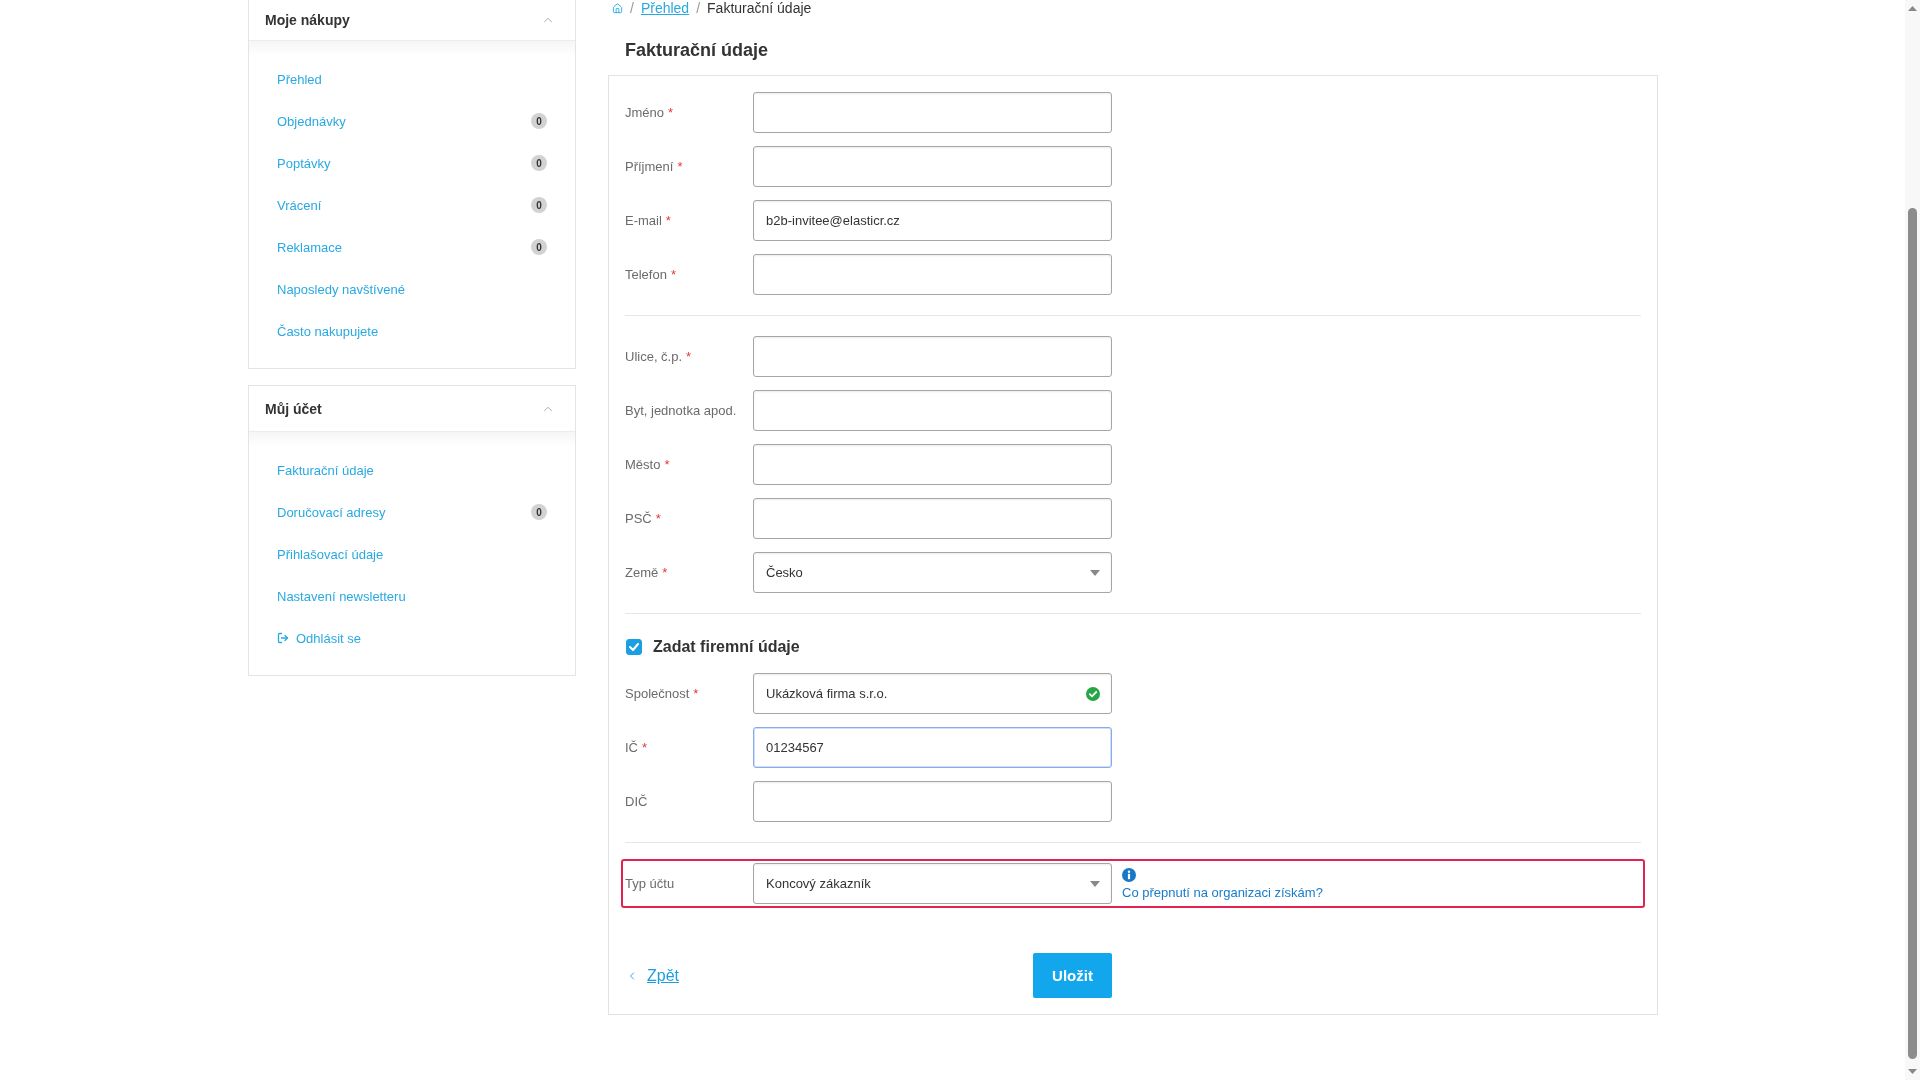 This screenshot has width=1920, height=1080. Describe the element at coordinates (293, 408) in the screenshot. I see `panel-title: Můj účet` at that location.